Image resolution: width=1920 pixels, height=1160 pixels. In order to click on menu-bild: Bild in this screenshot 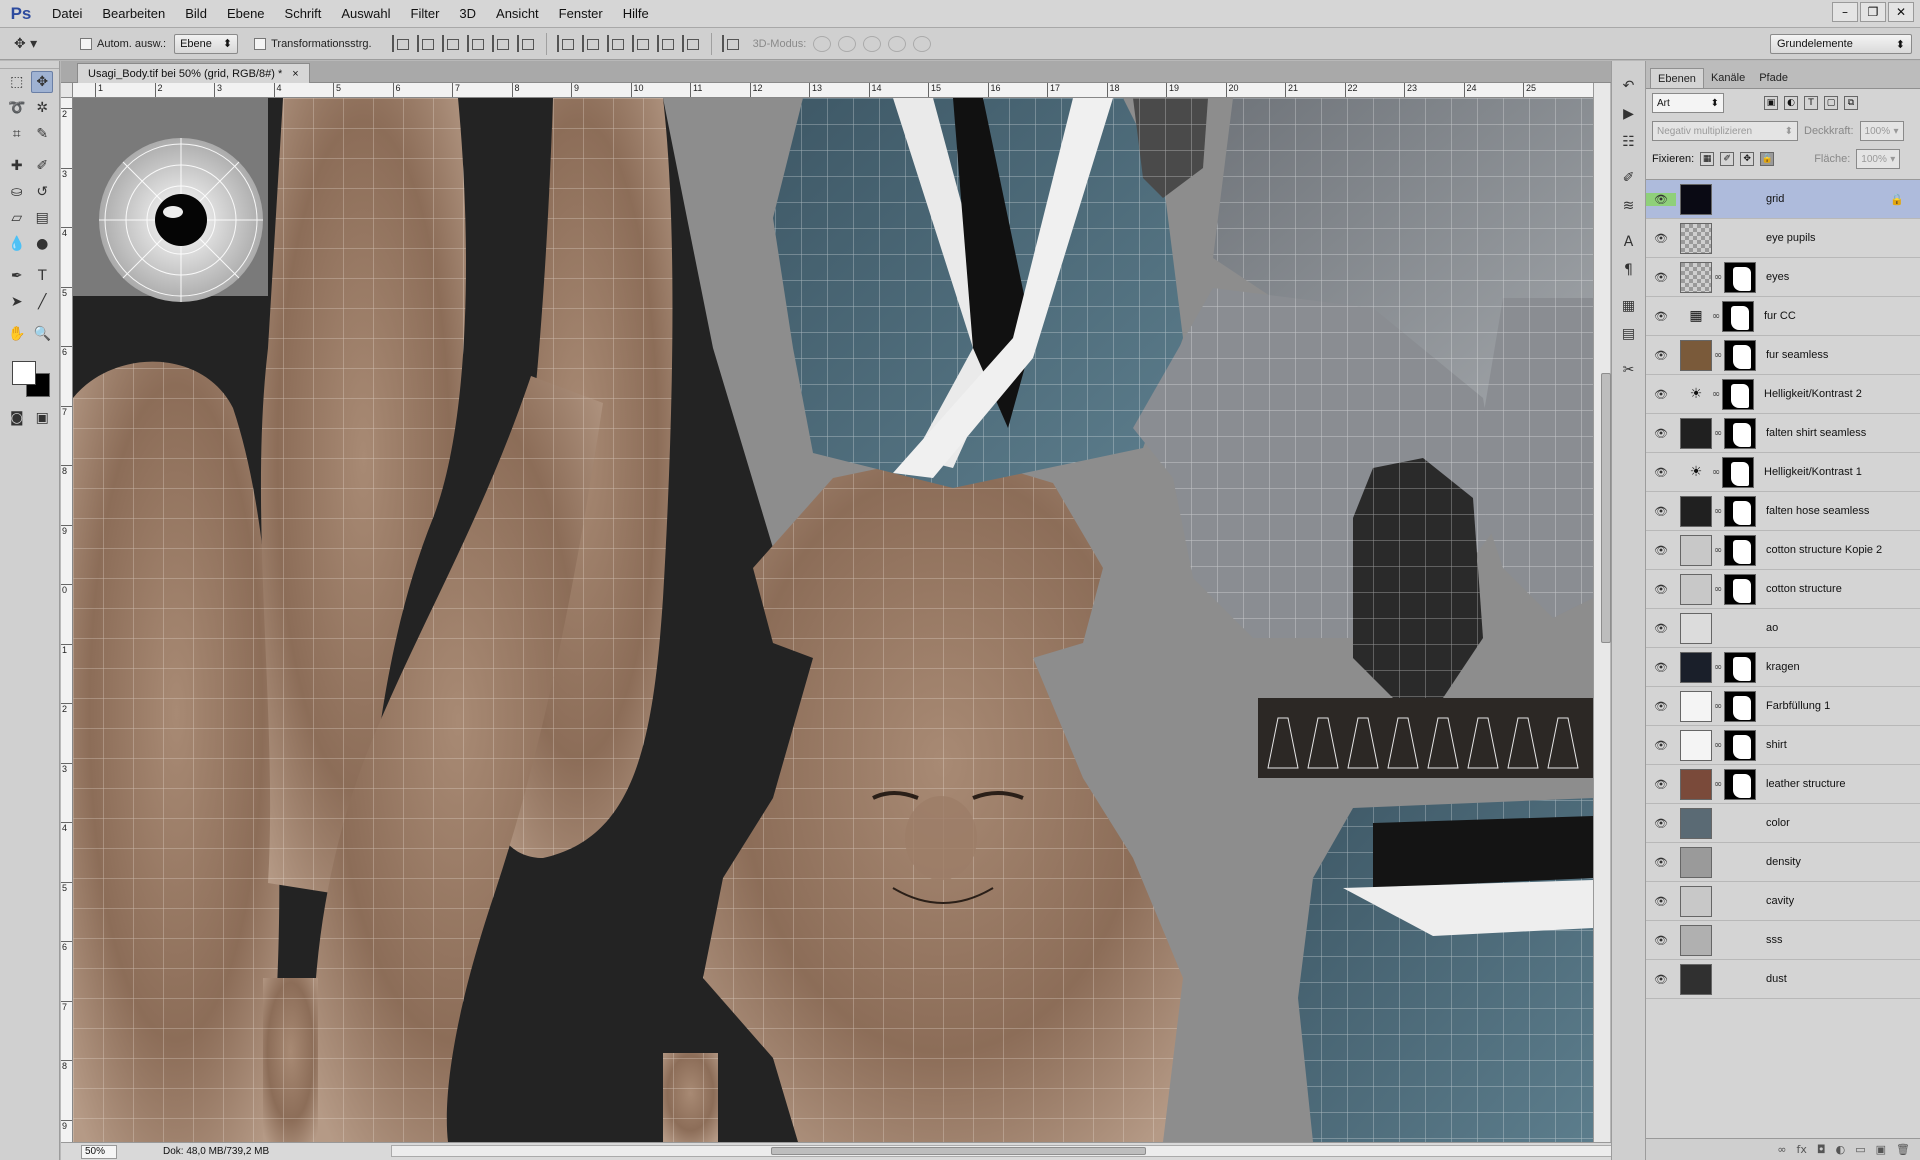, I will do `click(196, 14)`.